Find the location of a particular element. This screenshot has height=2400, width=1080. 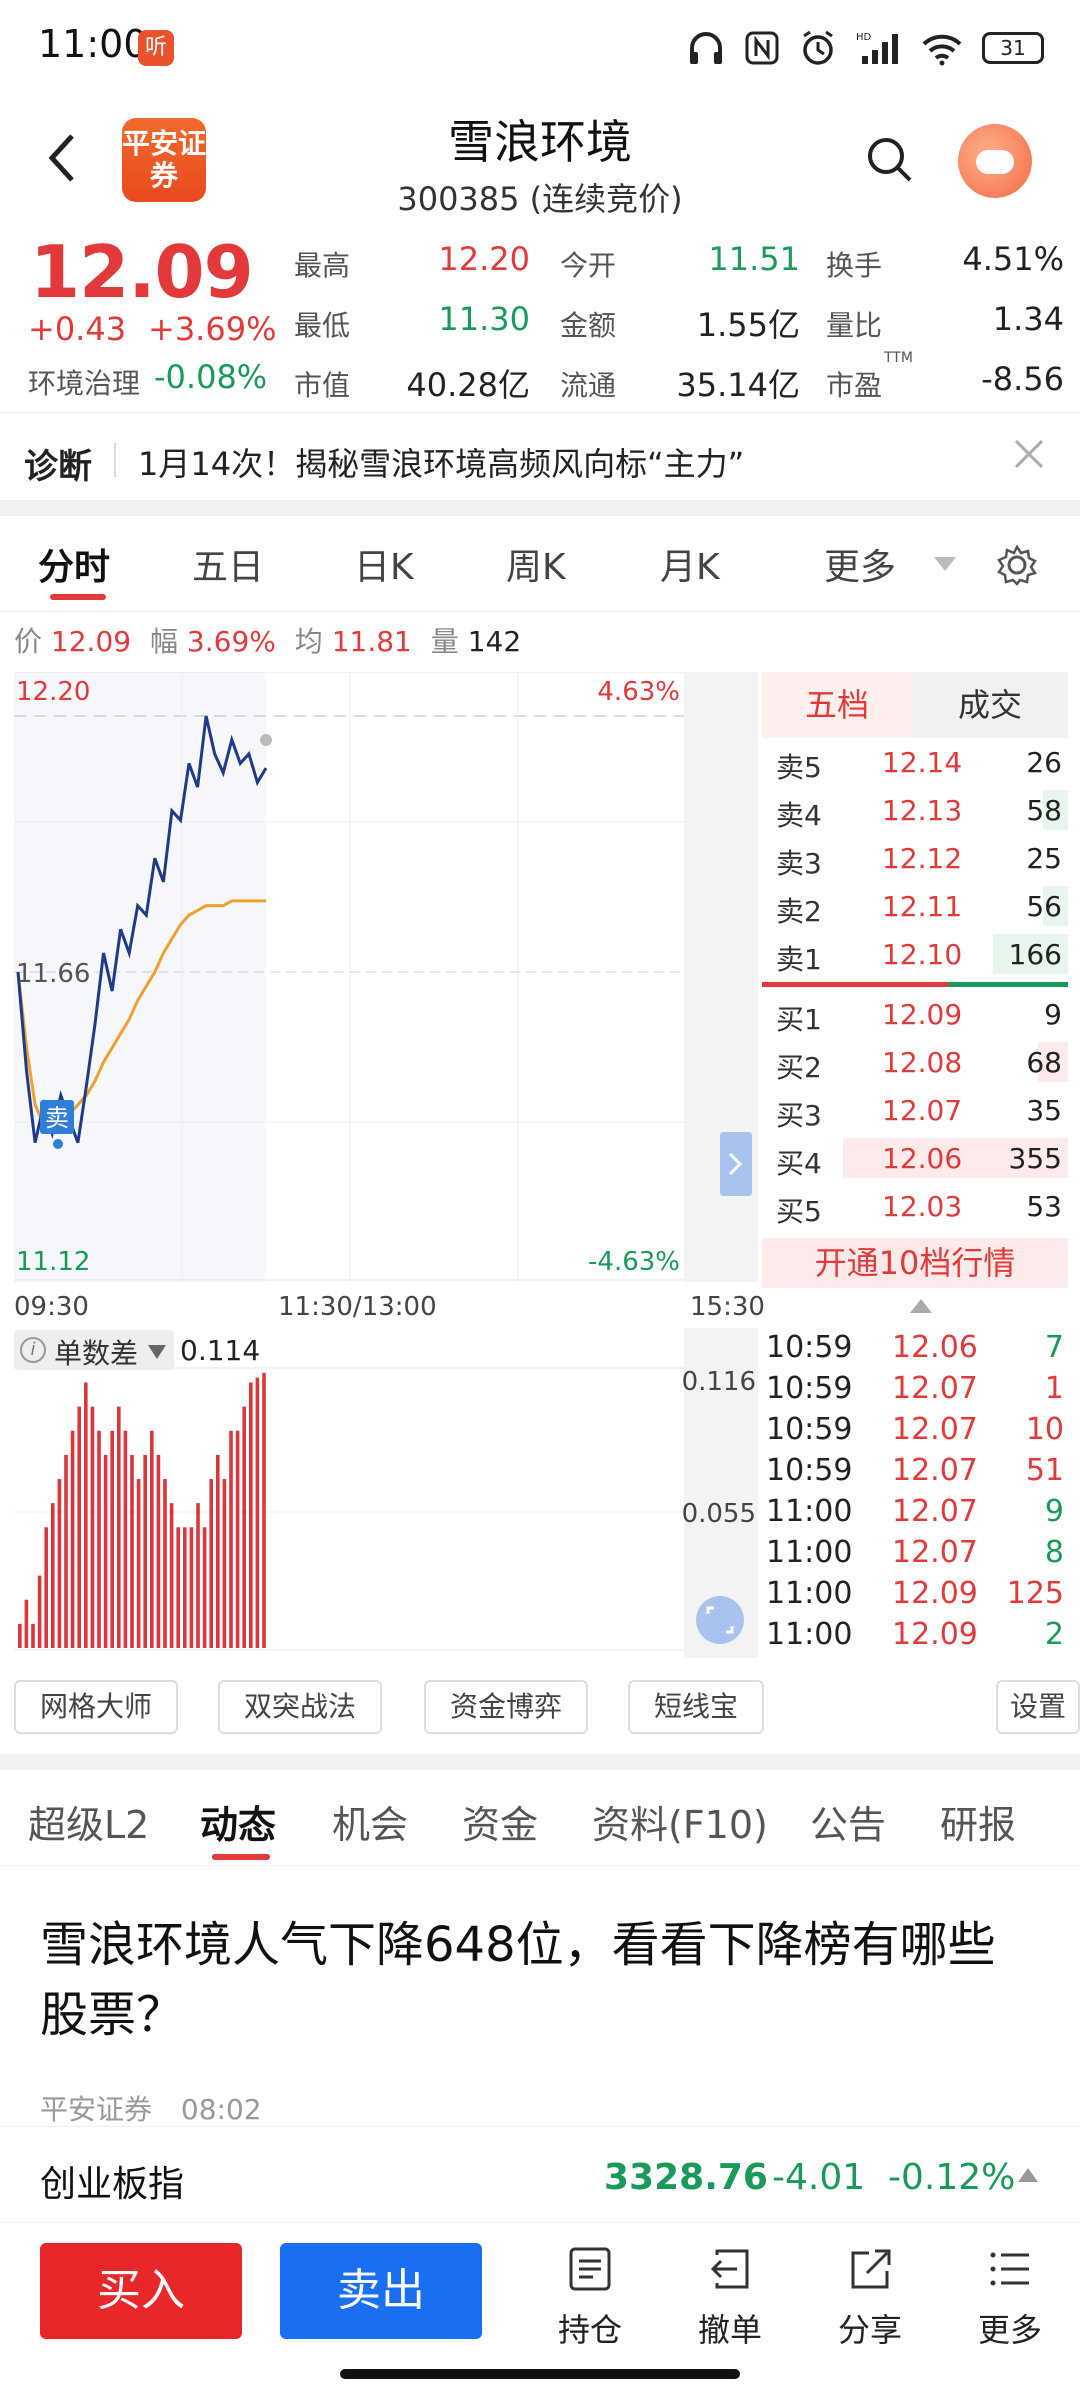

tab-five-levels: 五档 is located at coordinates (837, 705).